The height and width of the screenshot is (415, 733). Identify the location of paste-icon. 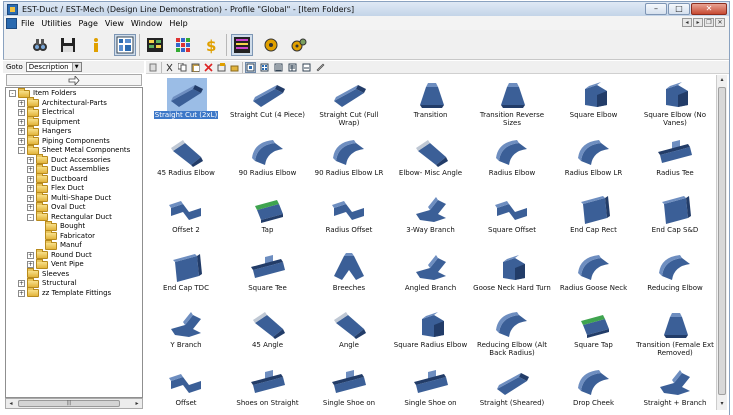
(195, 67).